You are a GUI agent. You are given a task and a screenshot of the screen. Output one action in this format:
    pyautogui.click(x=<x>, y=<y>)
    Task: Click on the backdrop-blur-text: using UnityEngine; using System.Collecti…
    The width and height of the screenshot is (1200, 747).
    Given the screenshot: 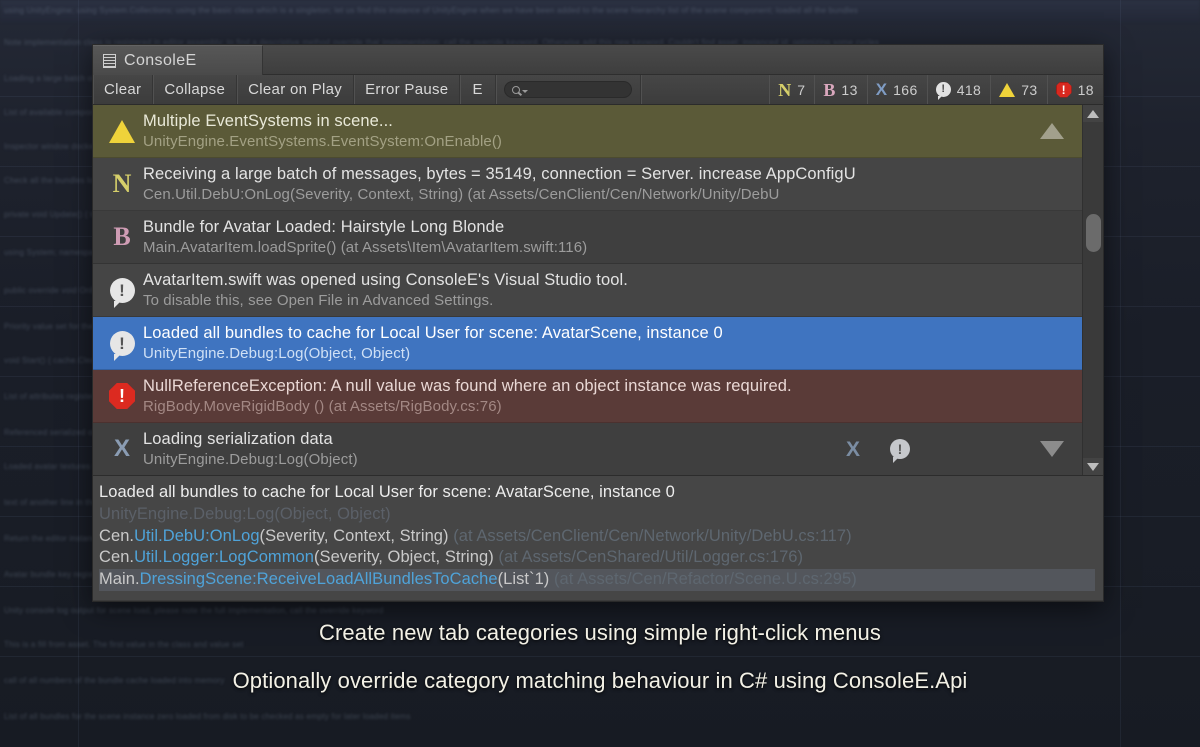 What is the action you would take?
    pyautogui.click(x=431, y=10)
    